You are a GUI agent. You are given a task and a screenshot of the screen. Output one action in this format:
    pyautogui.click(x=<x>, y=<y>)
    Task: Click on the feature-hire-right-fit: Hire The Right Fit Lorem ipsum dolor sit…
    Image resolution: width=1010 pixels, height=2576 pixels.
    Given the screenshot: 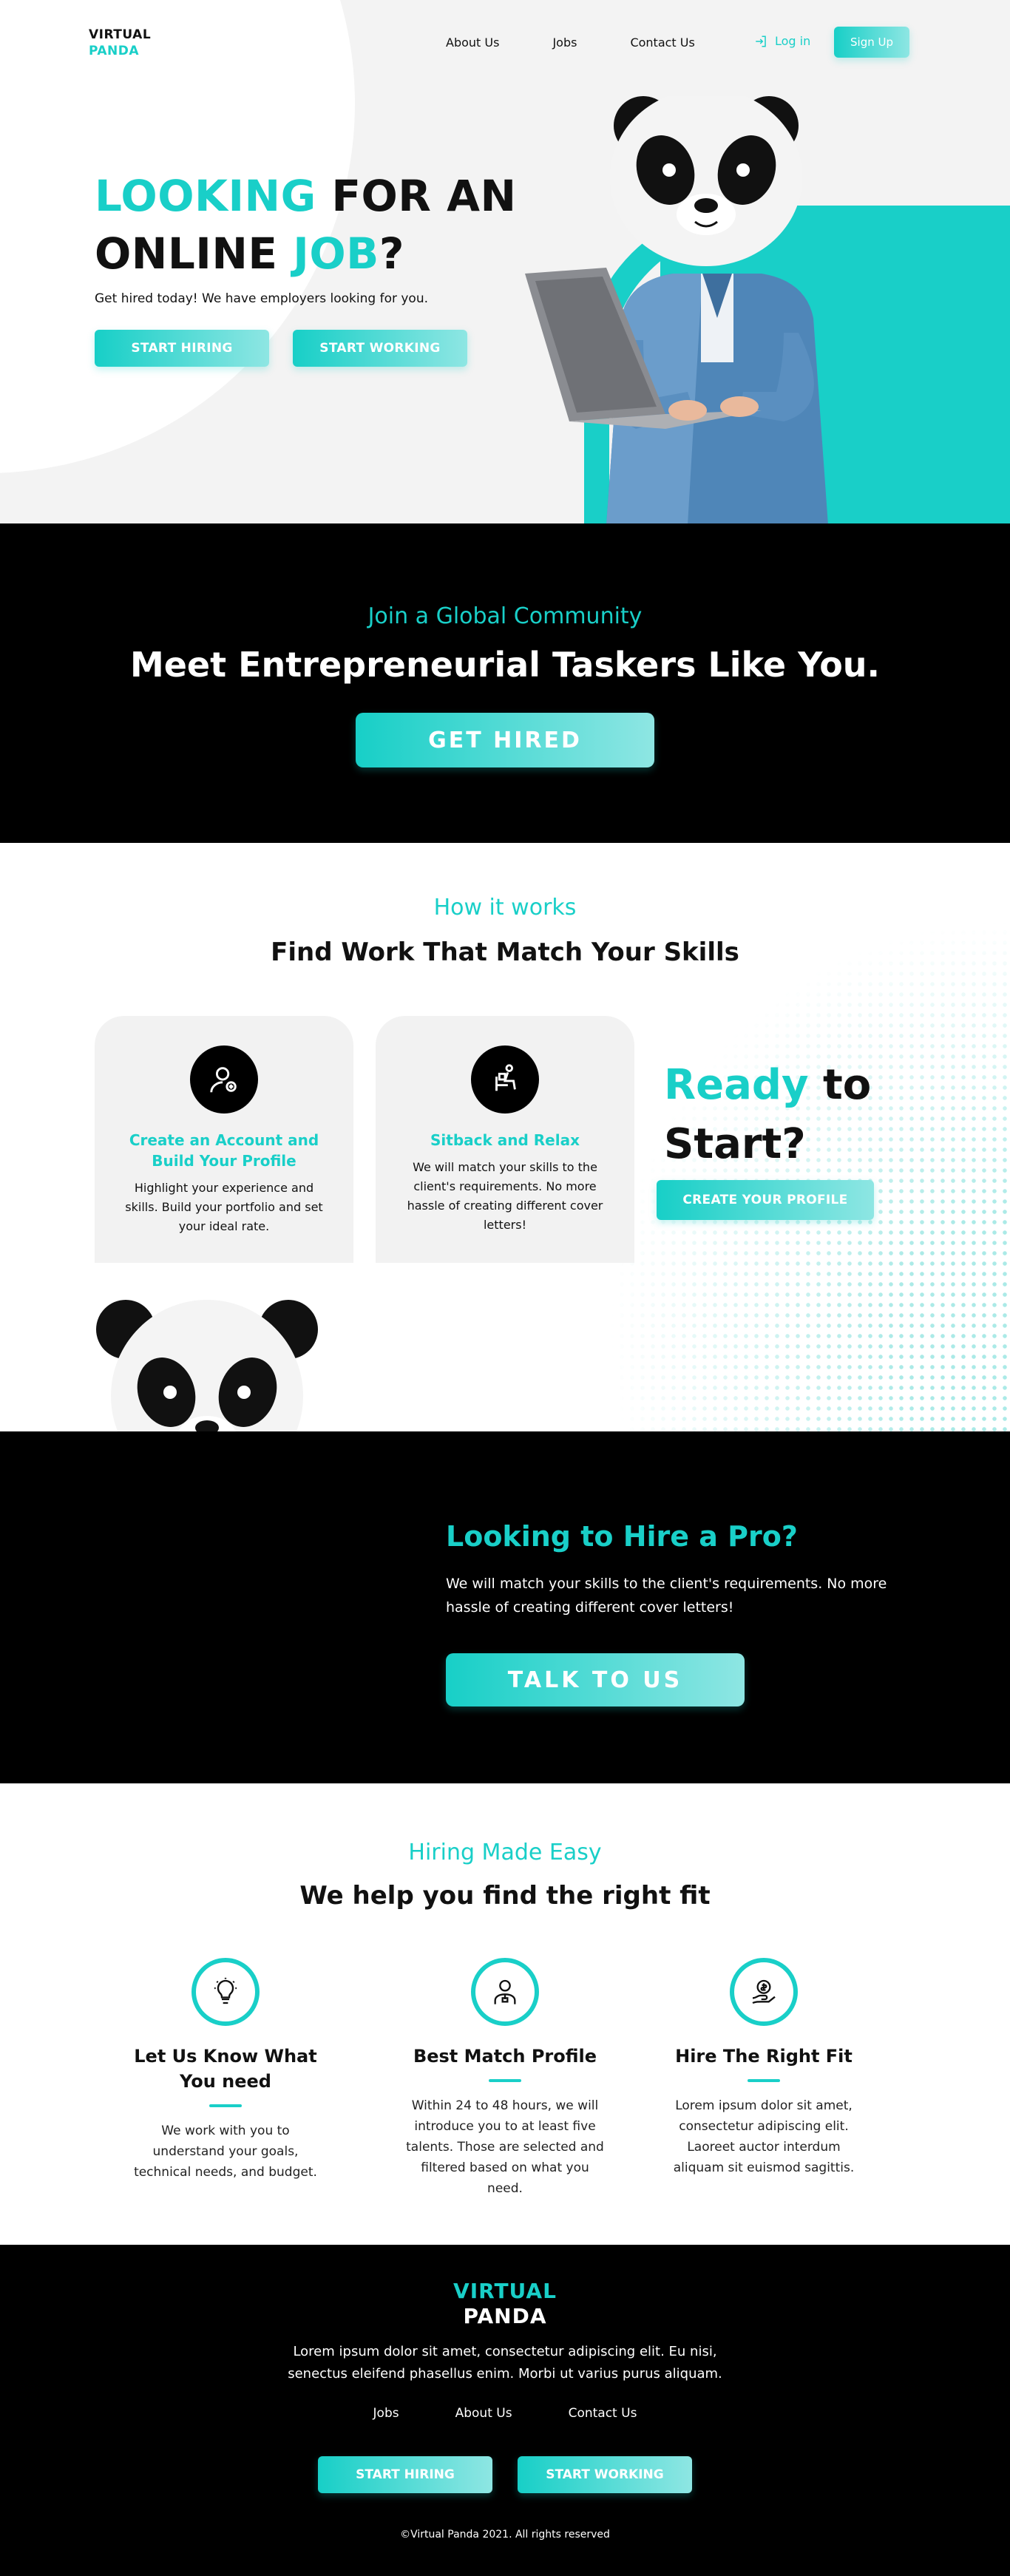 What is the action you would take?
    pyautogui.click(x=764, y=2068)
    